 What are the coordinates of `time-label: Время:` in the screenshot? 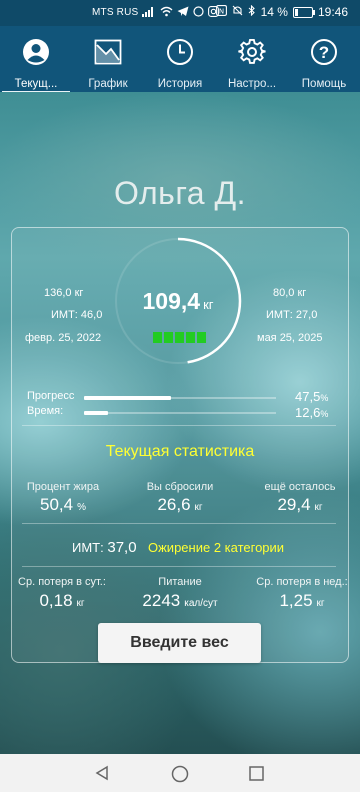 It's located at (45, 411).